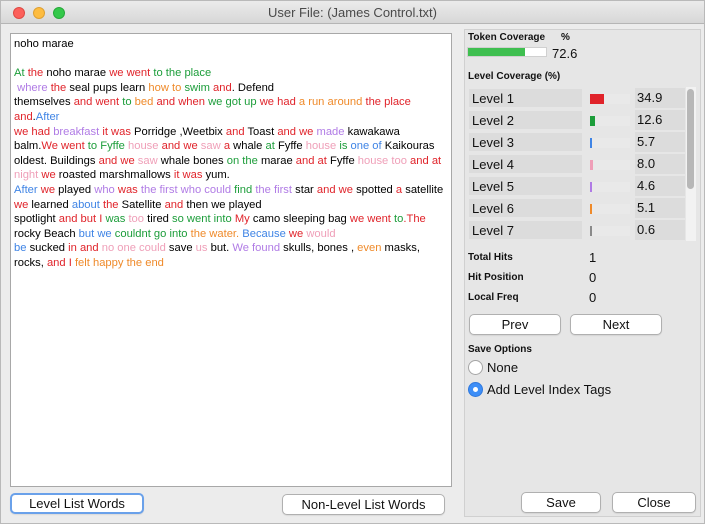 The image size is (705, 524). Describe the element at coordinates (82, 219) in the screenshot. I see `text-run: and but I` at that location.